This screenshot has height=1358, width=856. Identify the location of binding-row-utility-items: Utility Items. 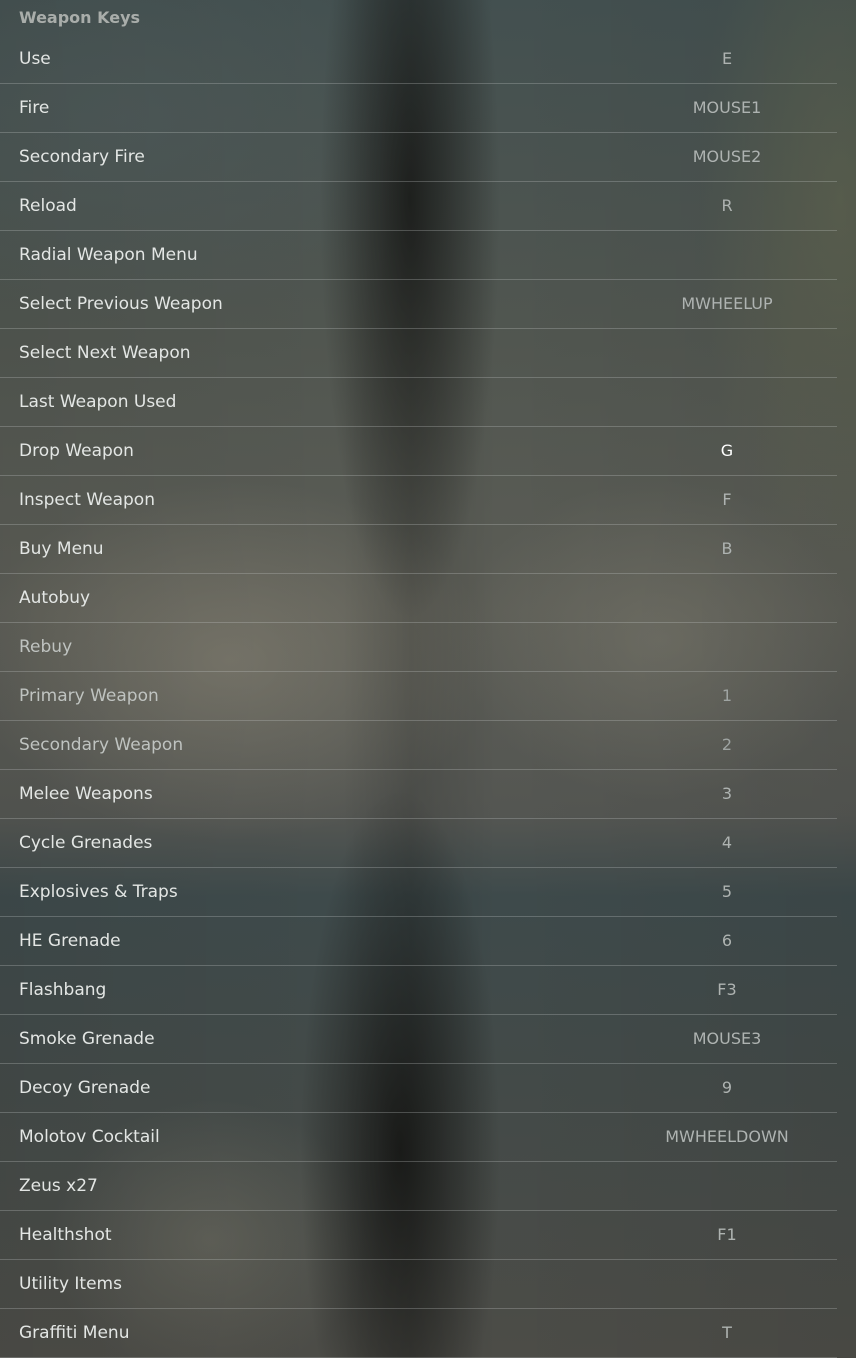
(418, 1284).